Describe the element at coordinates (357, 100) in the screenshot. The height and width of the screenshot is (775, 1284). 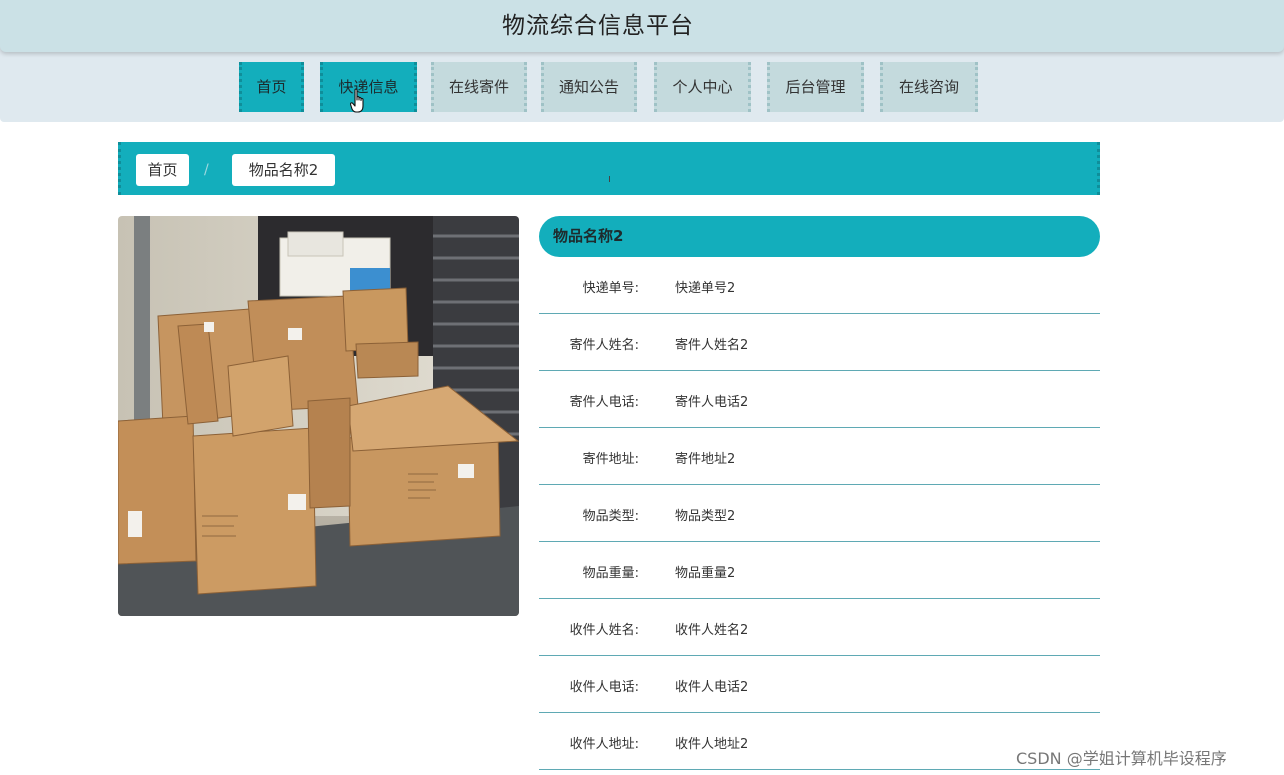
I see `hand-pointer-icon` at that location.